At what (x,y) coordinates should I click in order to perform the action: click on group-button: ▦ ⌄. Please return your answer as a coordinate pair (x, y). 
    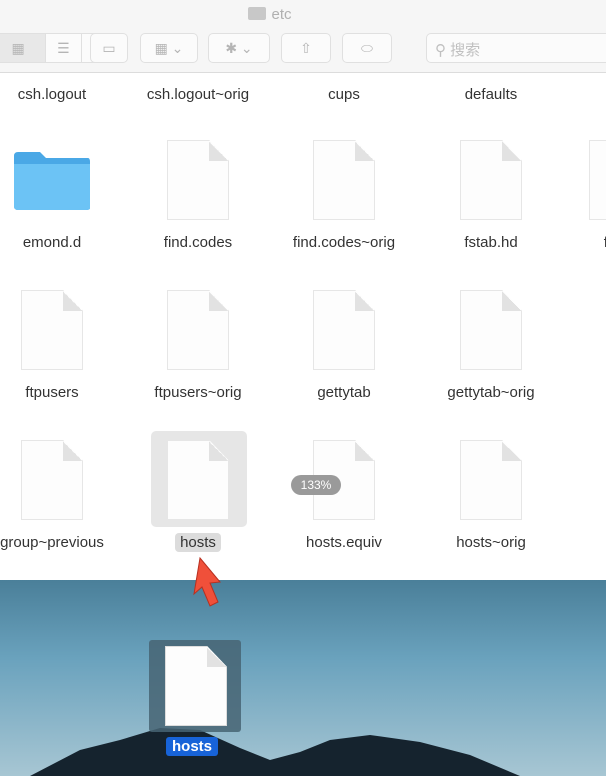
    Looking at the image, I should click on (169, 48).